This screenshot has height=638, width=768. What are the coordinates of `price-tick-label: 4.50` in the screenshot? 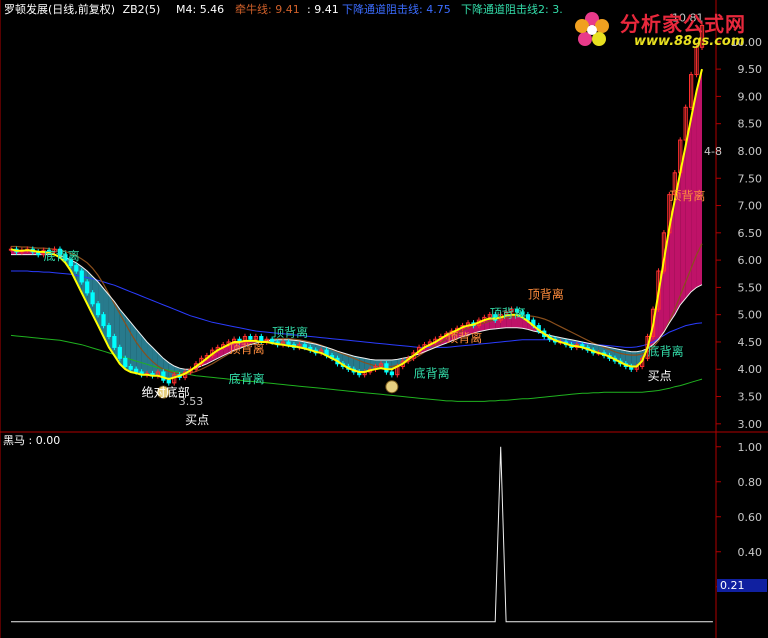 It's located at (750, 342).